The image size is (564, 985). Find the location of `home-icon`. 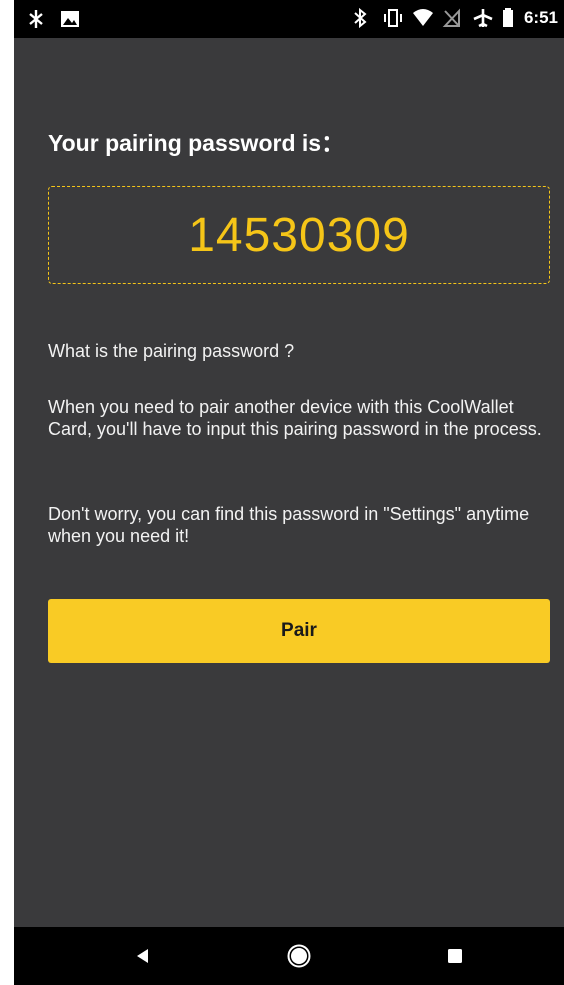

home-icon is located at coordinates (299, 956).